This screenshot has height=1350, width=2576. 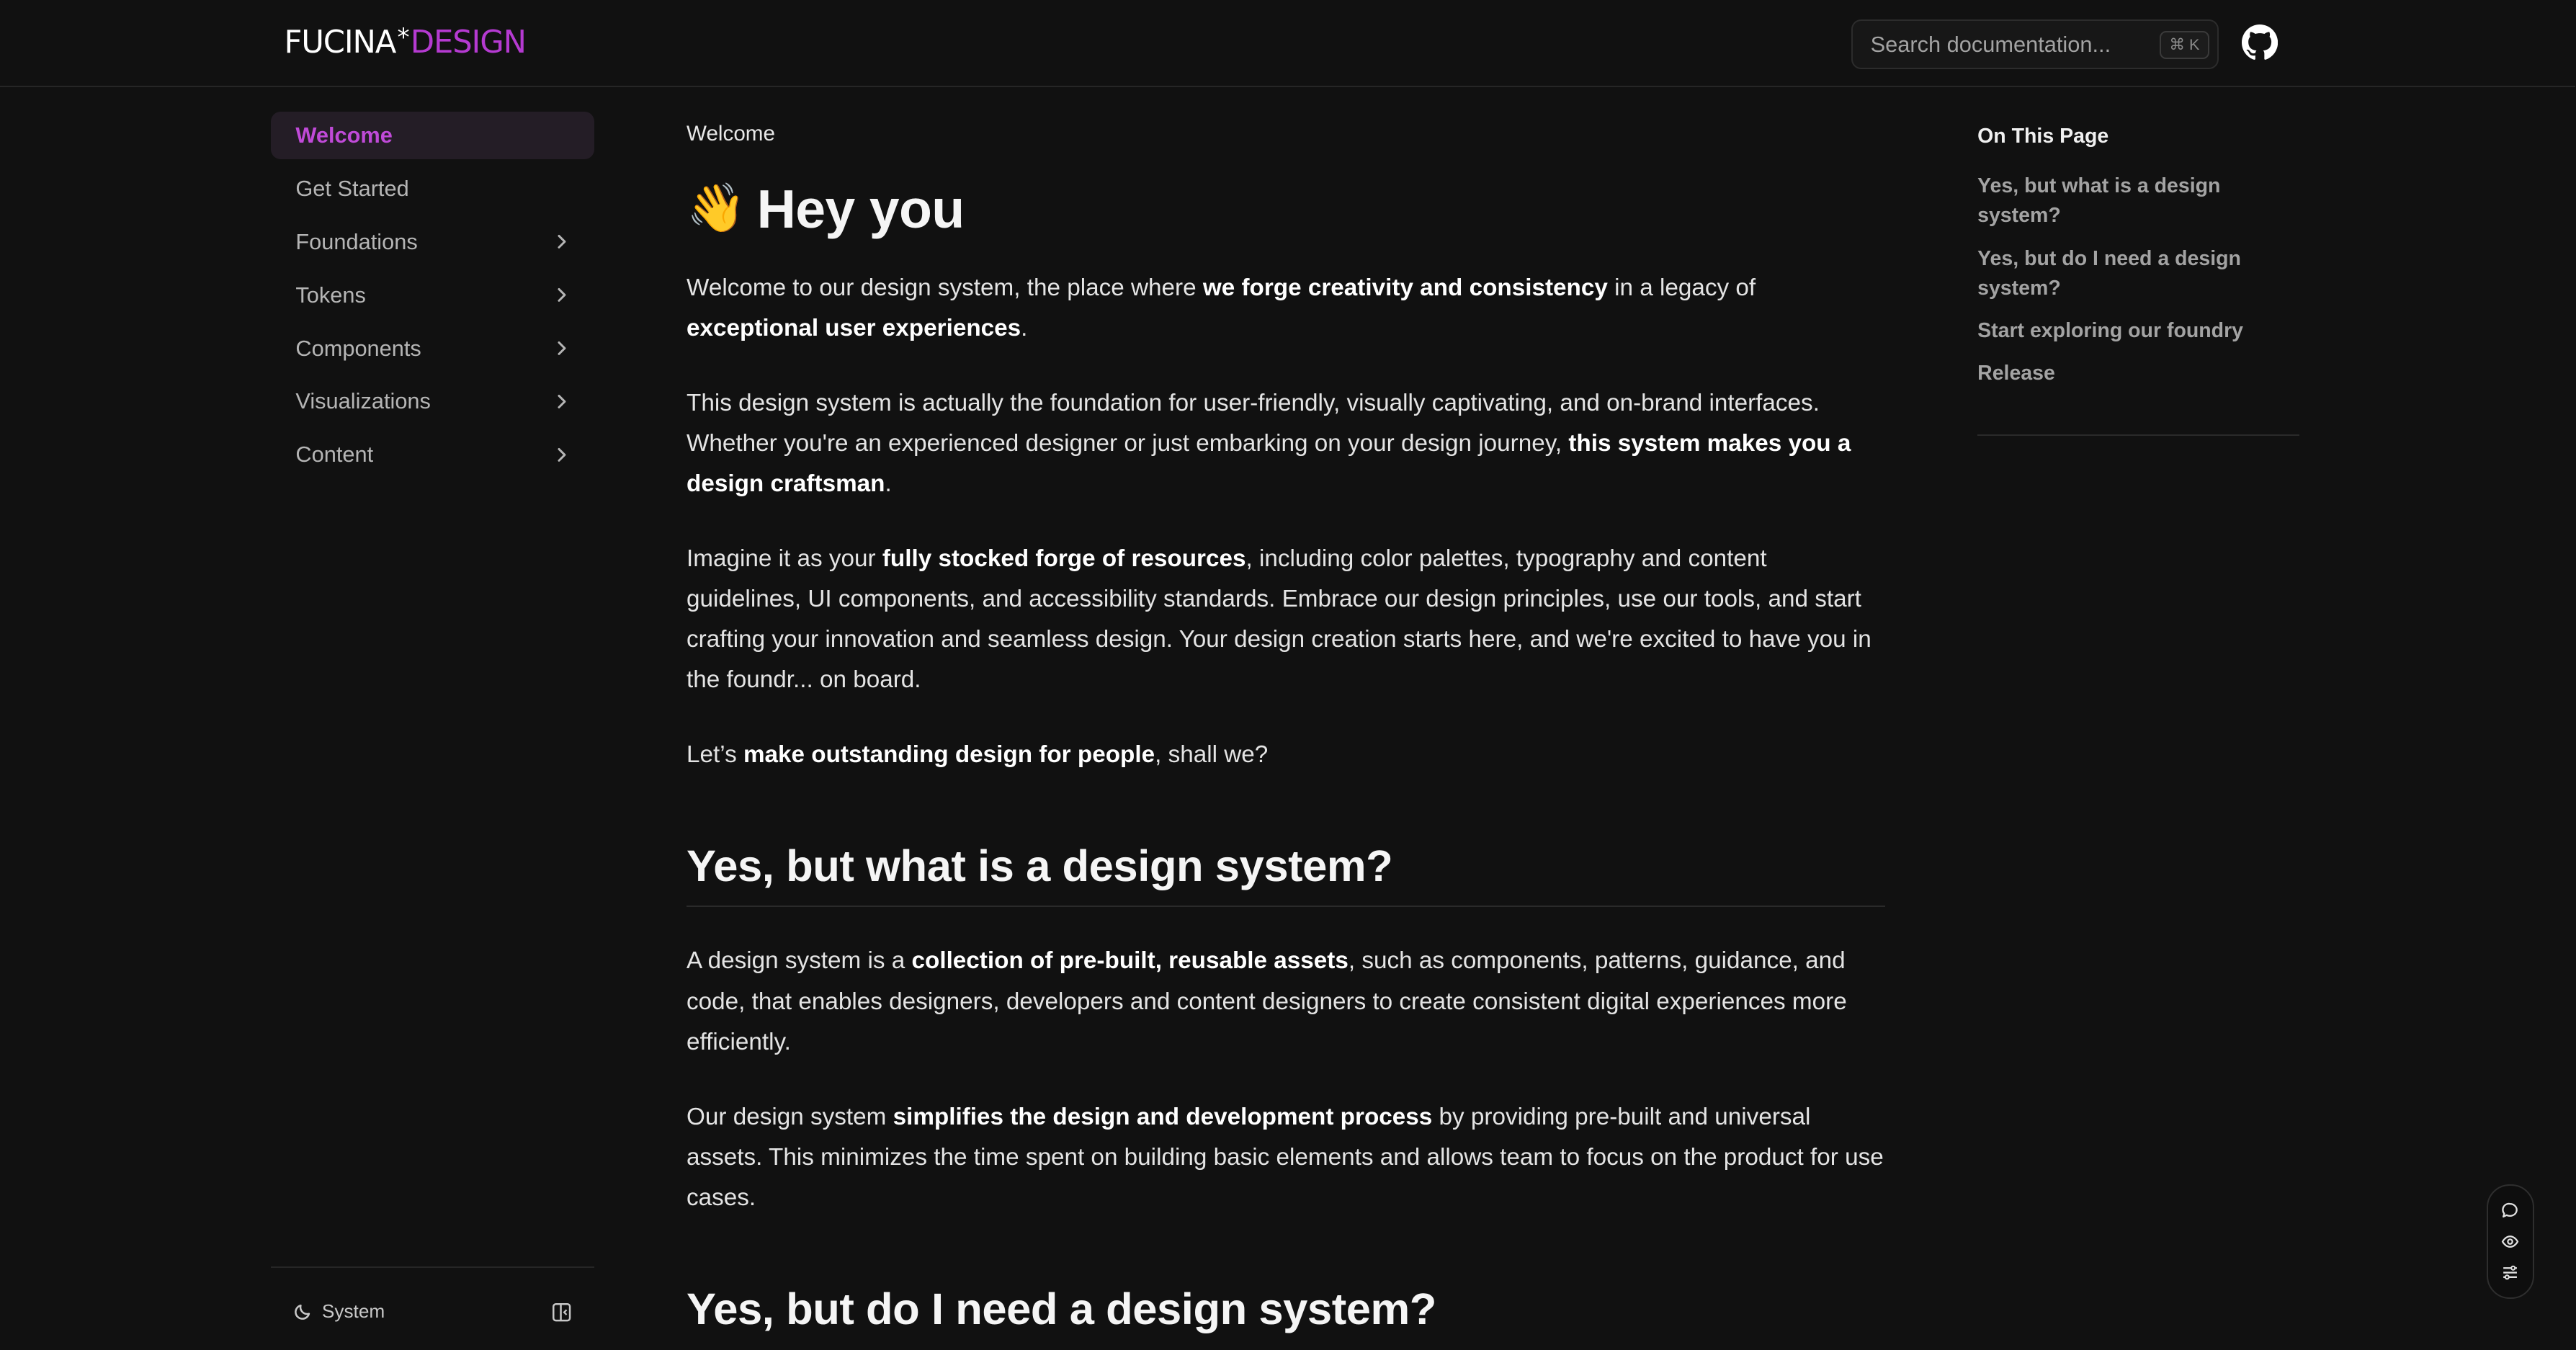 I want to click on toc-link-start-exploring: Start exploring our foundry, so click(x=2138, y=331).